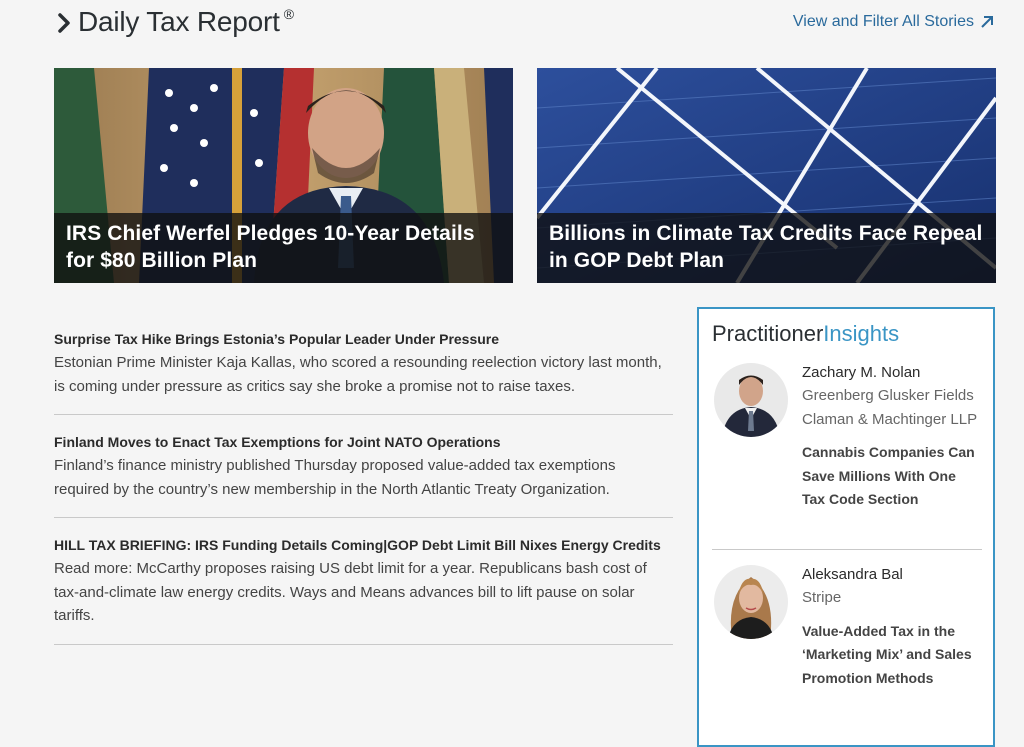 Image resolution: width=1024 pixels, height=747 pixels. Describe the element at coordinates (892, 372) in the screenshot. I see `author-name: Zachary M. Nolan` at that location.